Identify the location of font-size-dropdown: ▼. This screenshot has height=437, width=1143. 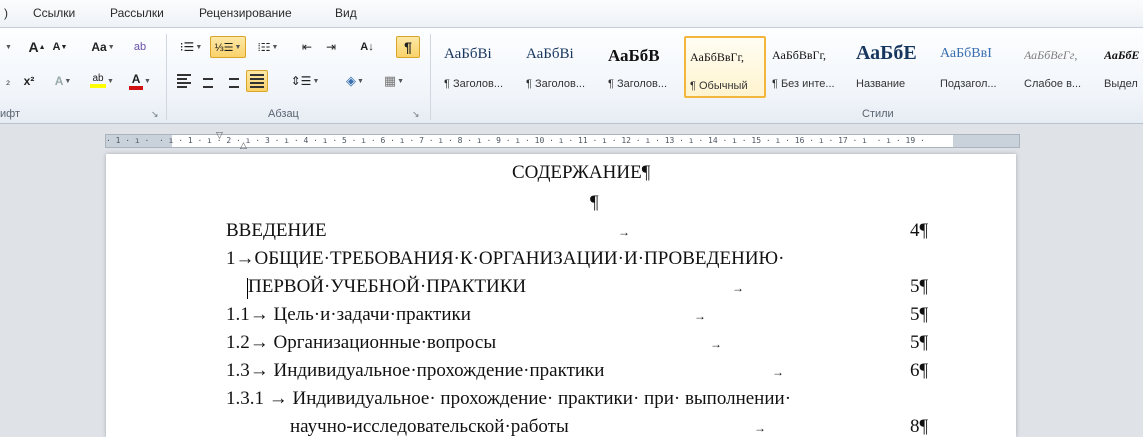
(8, 47).